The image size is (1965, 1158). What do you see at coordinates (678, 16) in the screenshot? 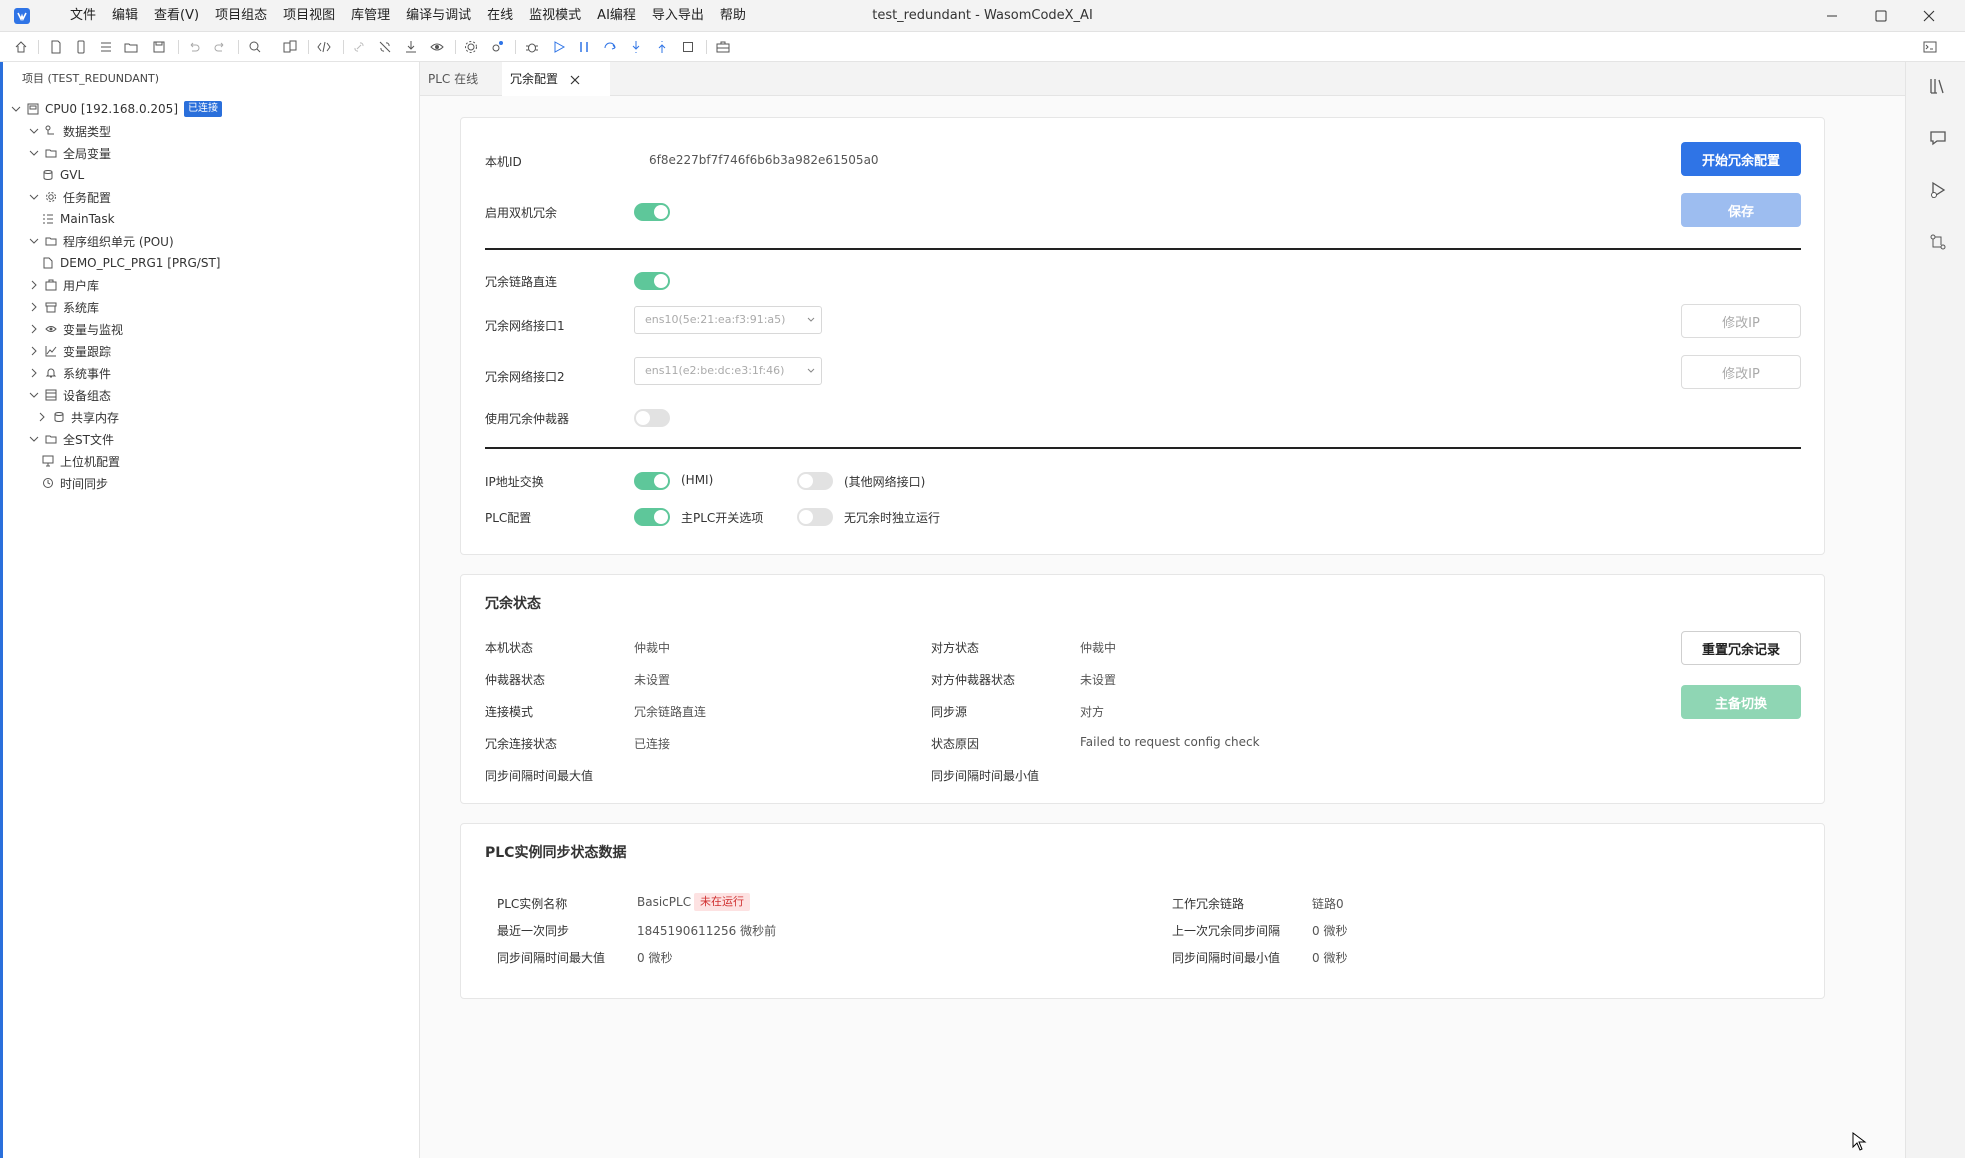
I see `menu-import-export: 导入导出` at bounding box center [678, 16].